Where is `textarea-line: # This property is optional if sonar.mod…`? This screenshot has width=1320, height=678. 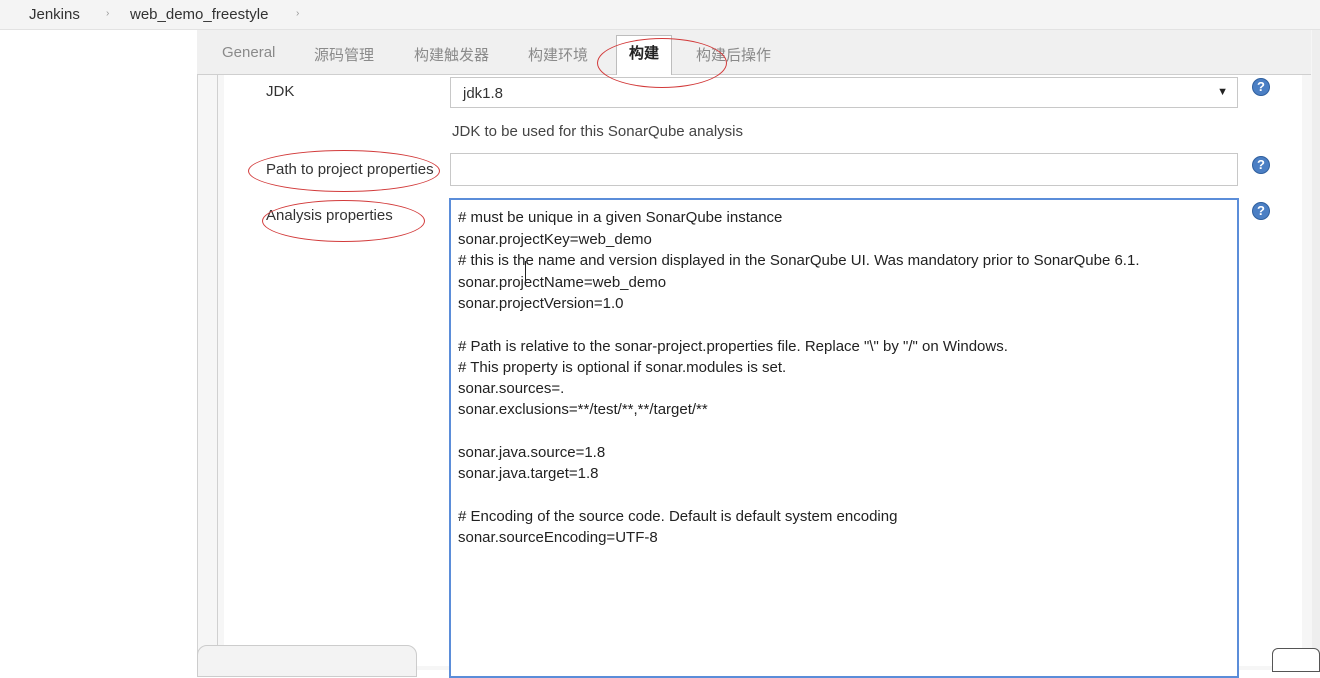
textarea-line: # This property is optional if sonar.mod… is located at coordinates (622, 367).